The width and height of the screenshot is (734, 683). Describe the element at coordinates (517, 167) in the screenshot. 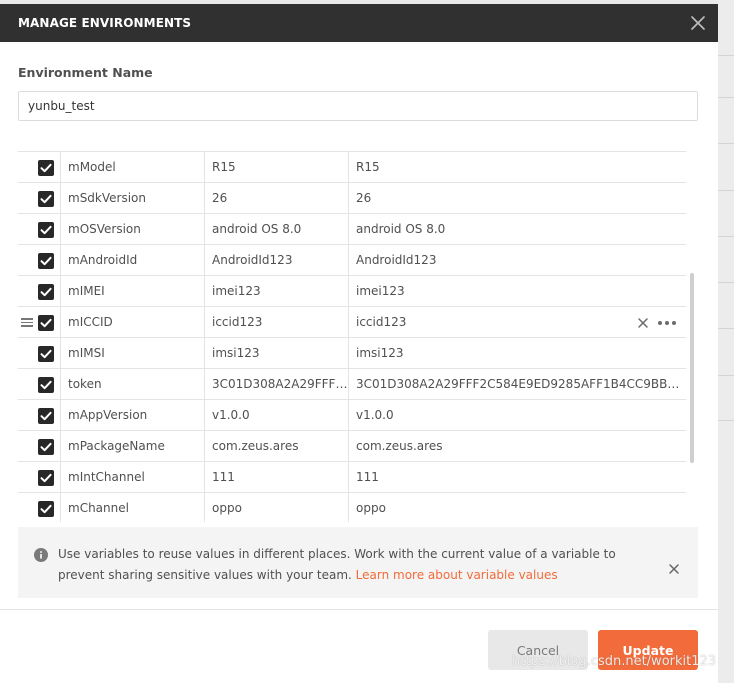

I see `variable-current-value: R15` at that location.